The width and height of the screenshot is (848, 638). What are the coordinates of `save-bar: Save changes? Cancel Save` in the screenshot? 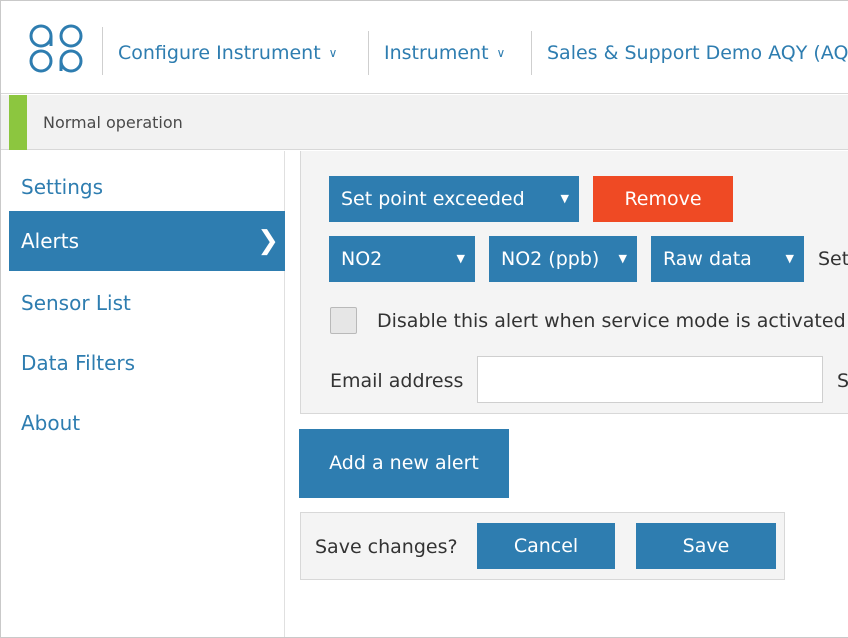 It's located at (542, 546).